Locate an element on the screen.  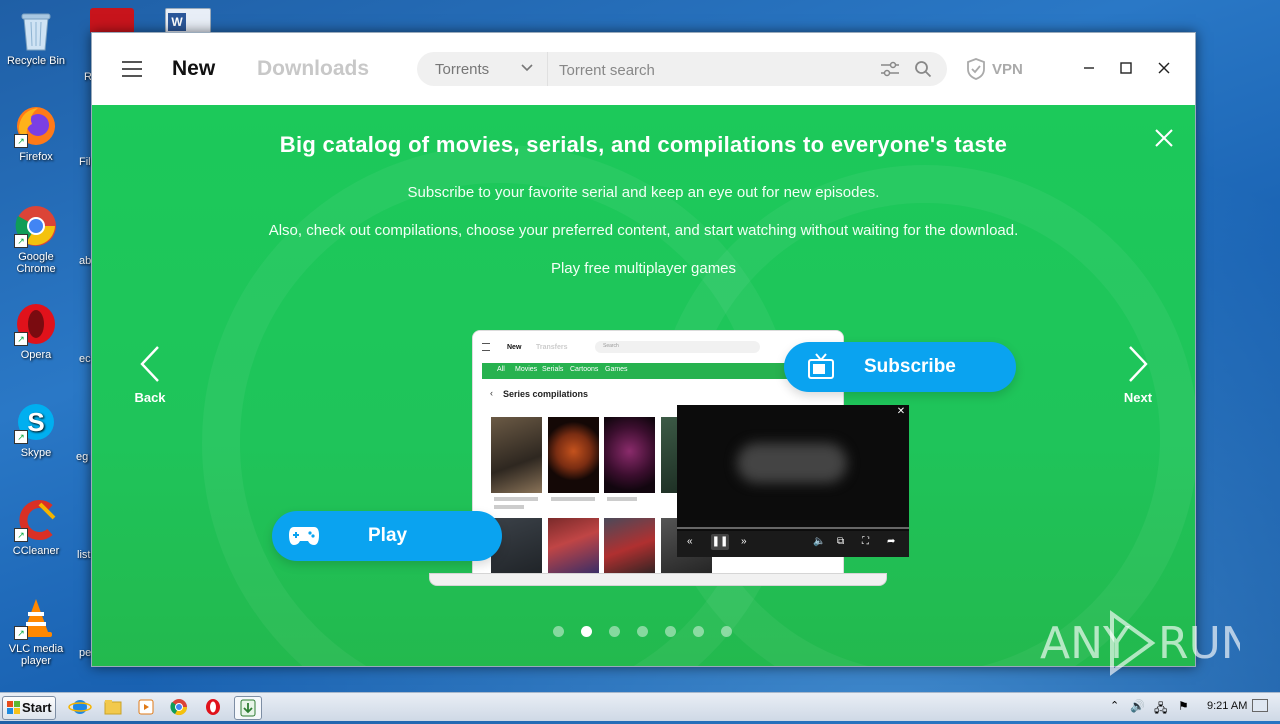
show-hidden-icons-icon: ⌃ is located at coordinates (1114, 705).